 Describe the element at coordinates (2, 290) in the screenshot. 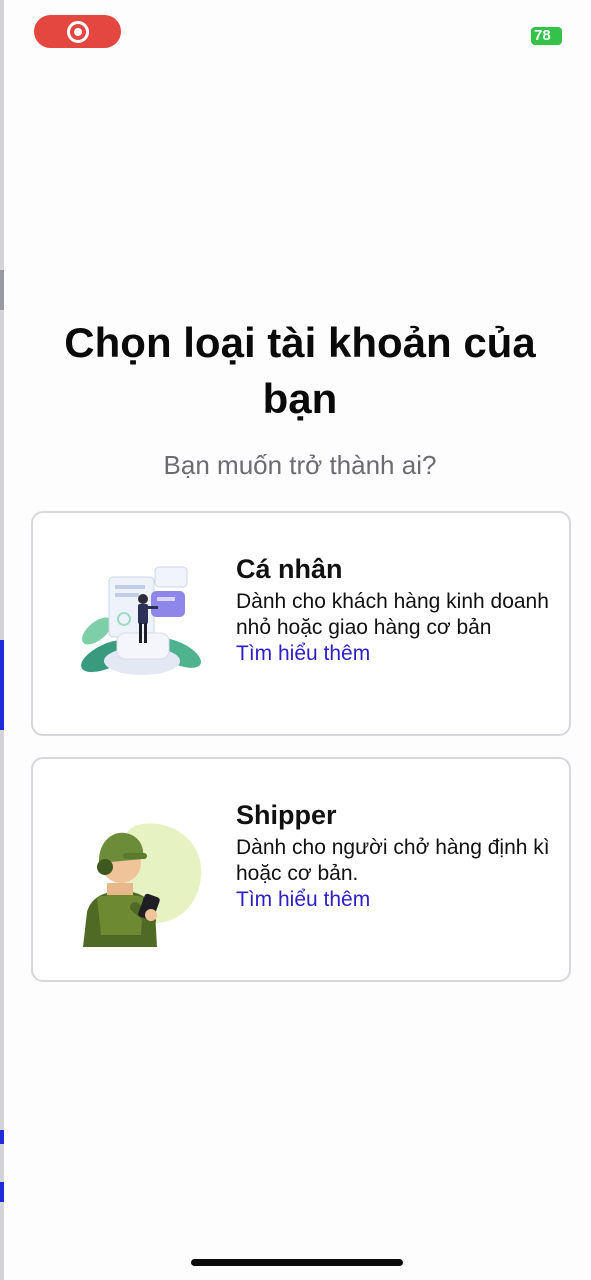

I see `edge-fragment` at that location.